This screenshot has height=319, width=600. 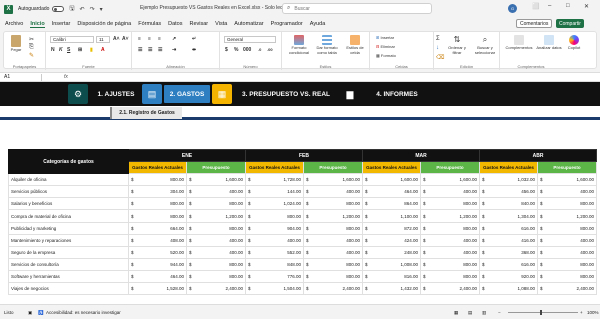 What do you see at coordinates (175, 24) in the screenshot?
I see `tab-datos: Datos` at bounding box center [175, 24].